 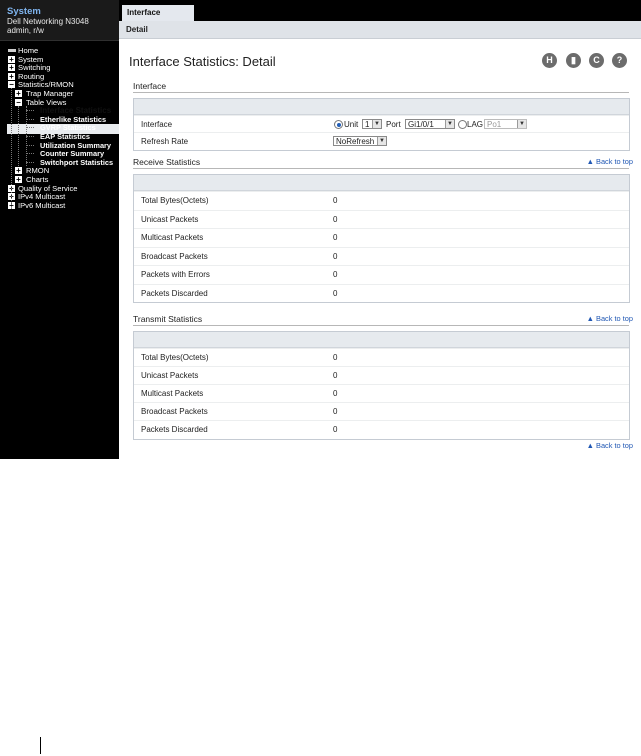 I want to click on refresh-rate-row: Refresh Rate NoRefresh ▼, so click(x=381, y=141).